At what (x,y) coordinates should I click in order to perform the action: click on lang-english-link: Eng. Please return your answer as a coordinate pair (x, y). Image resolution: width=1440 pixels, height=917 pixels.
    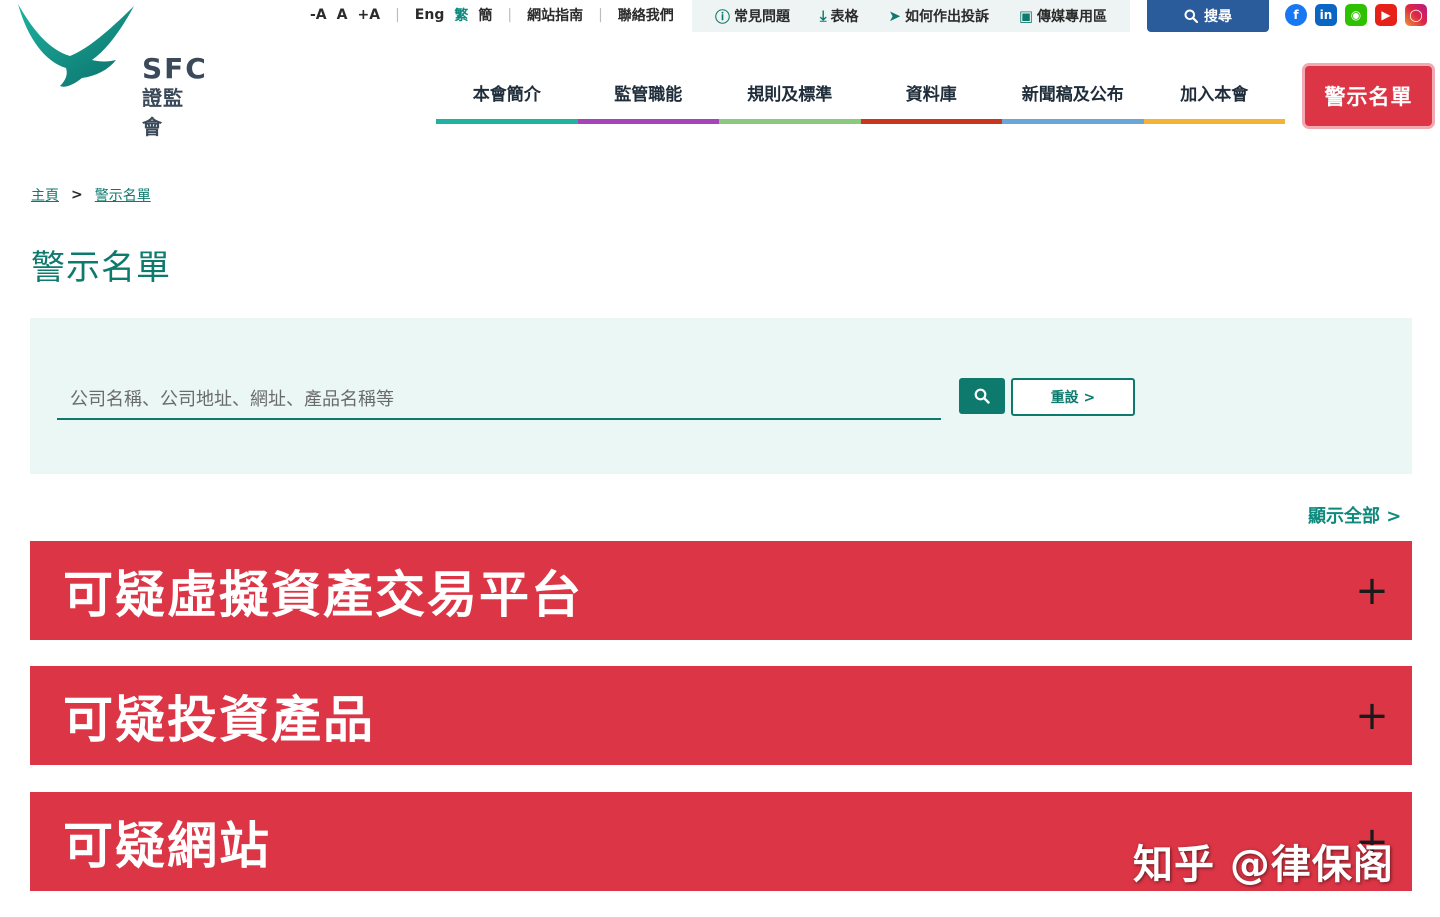
    Looking at the image, I should click on (430, 15).